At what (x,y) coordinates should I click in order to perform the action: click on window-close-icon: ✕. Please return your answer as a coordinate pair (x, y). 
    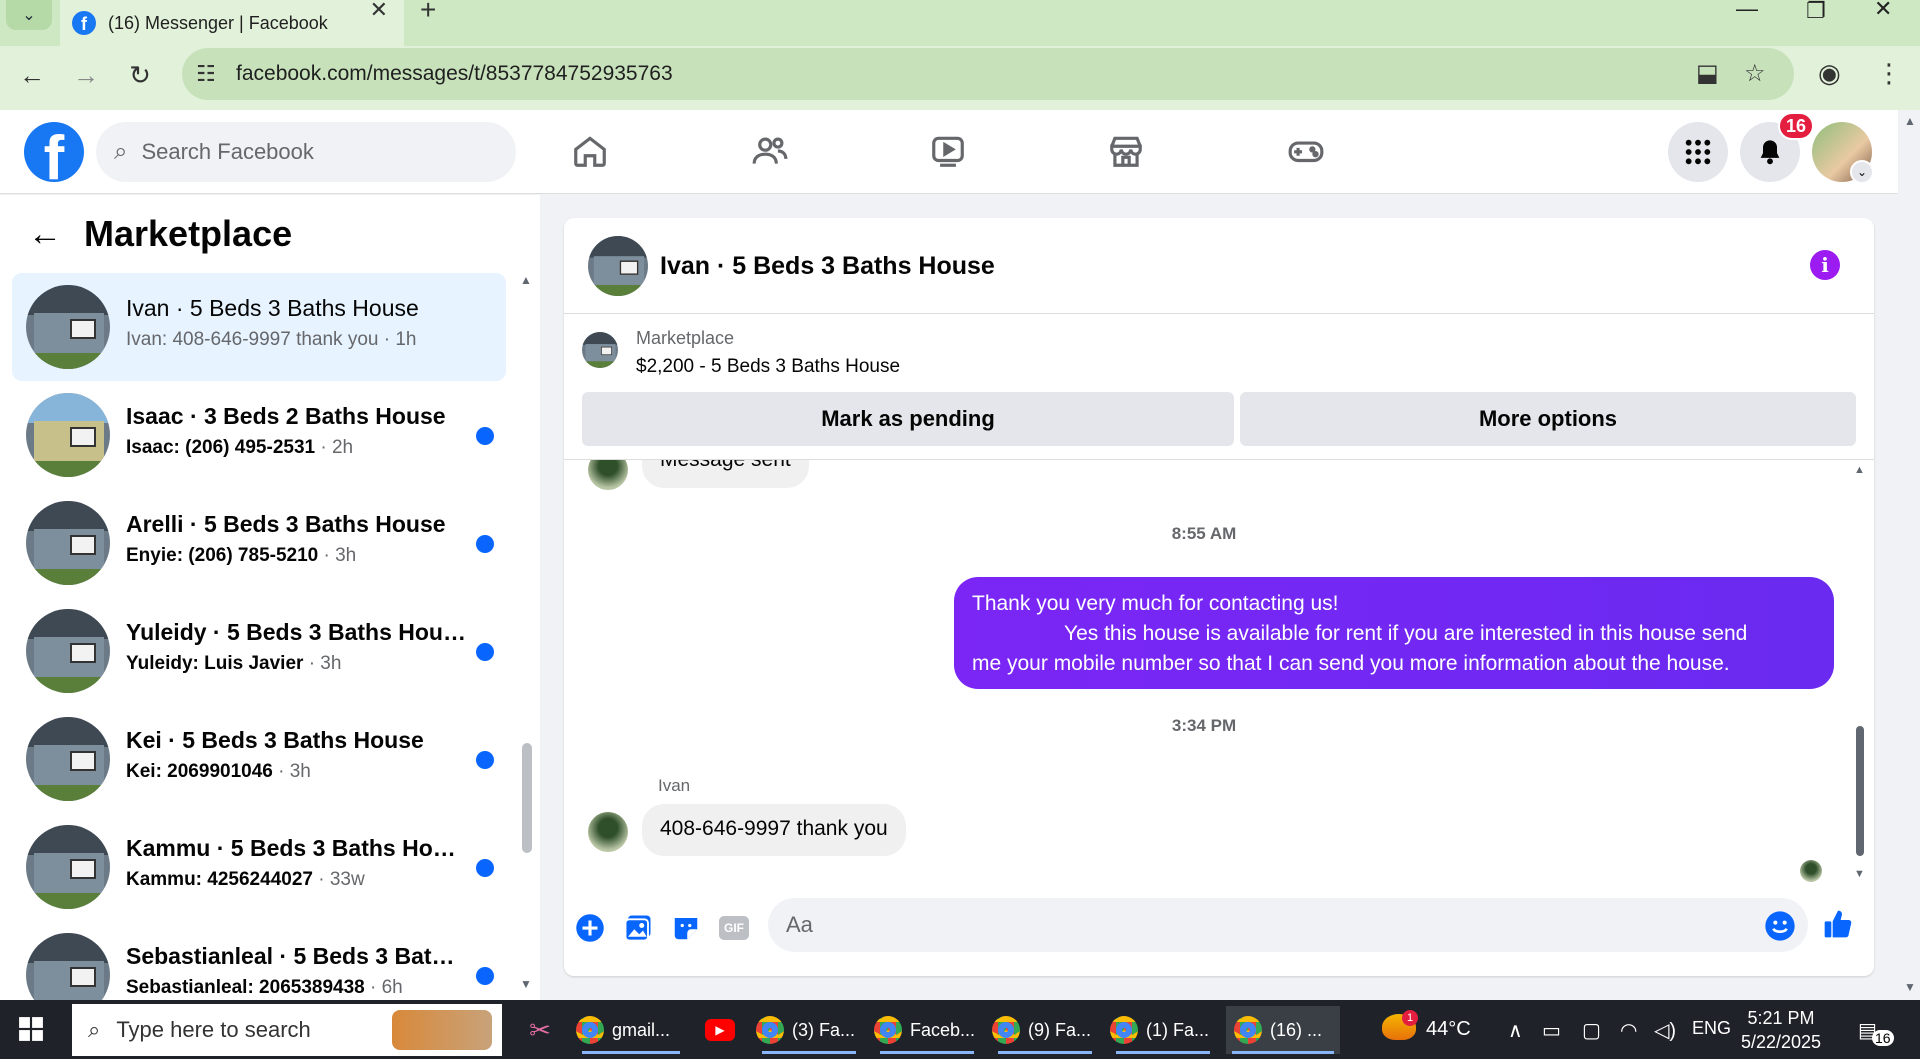
    Looking at the image, I should click on (1883, 11).